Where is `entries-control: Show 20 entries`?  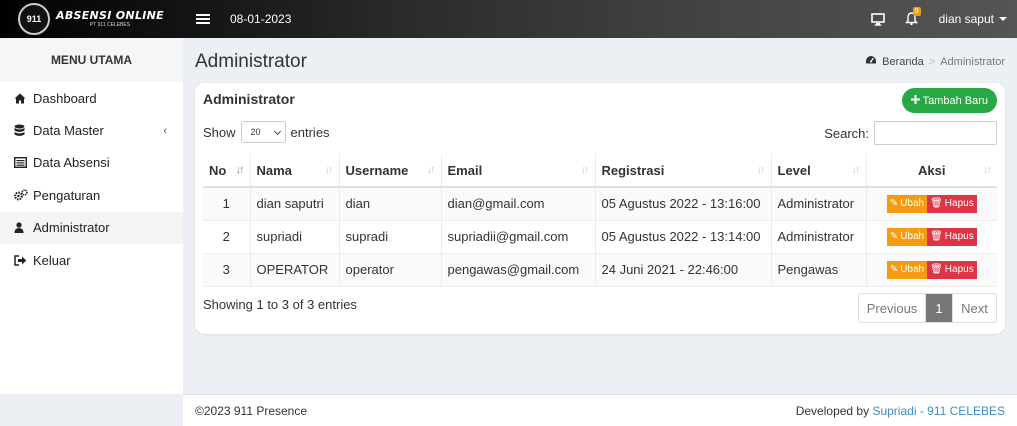 entries-control: Show 20 entries is located at coordinates (266, 132).